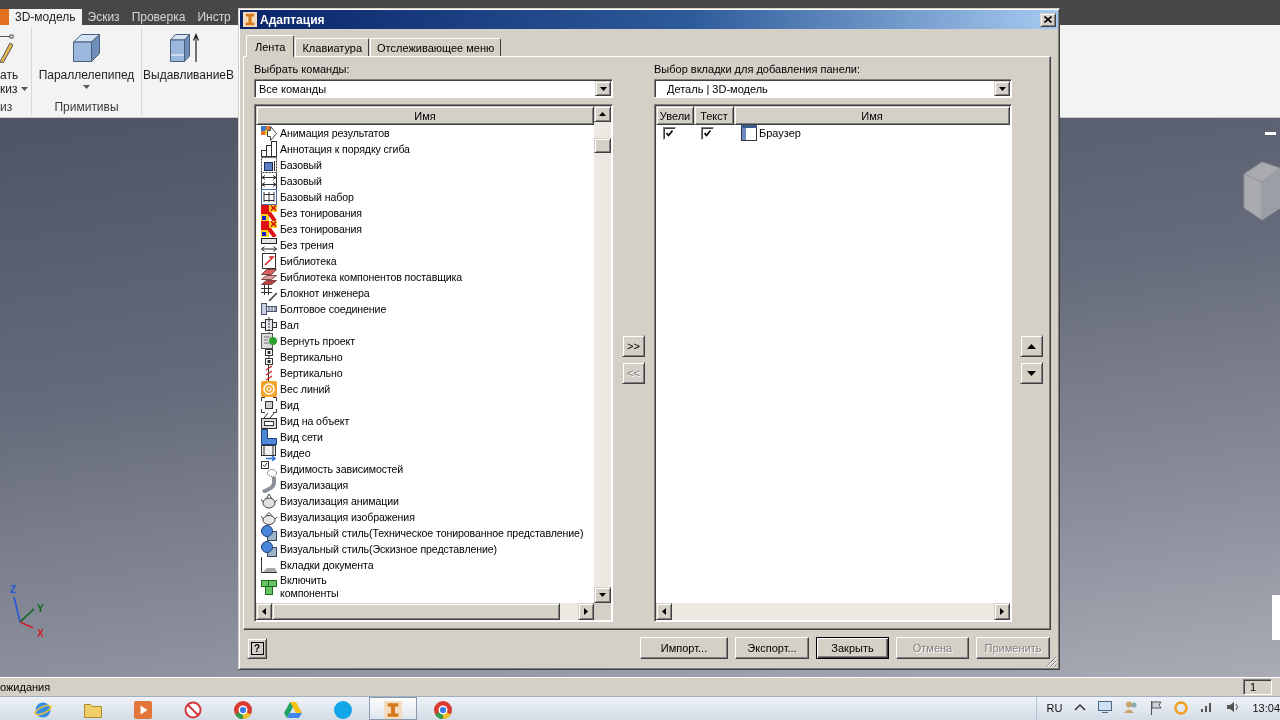 The height and width of the screenshot is (720, 1280). Describe the element at coordinates (675, 115) in the screenshot. I see `column-header: Увели` at that location.